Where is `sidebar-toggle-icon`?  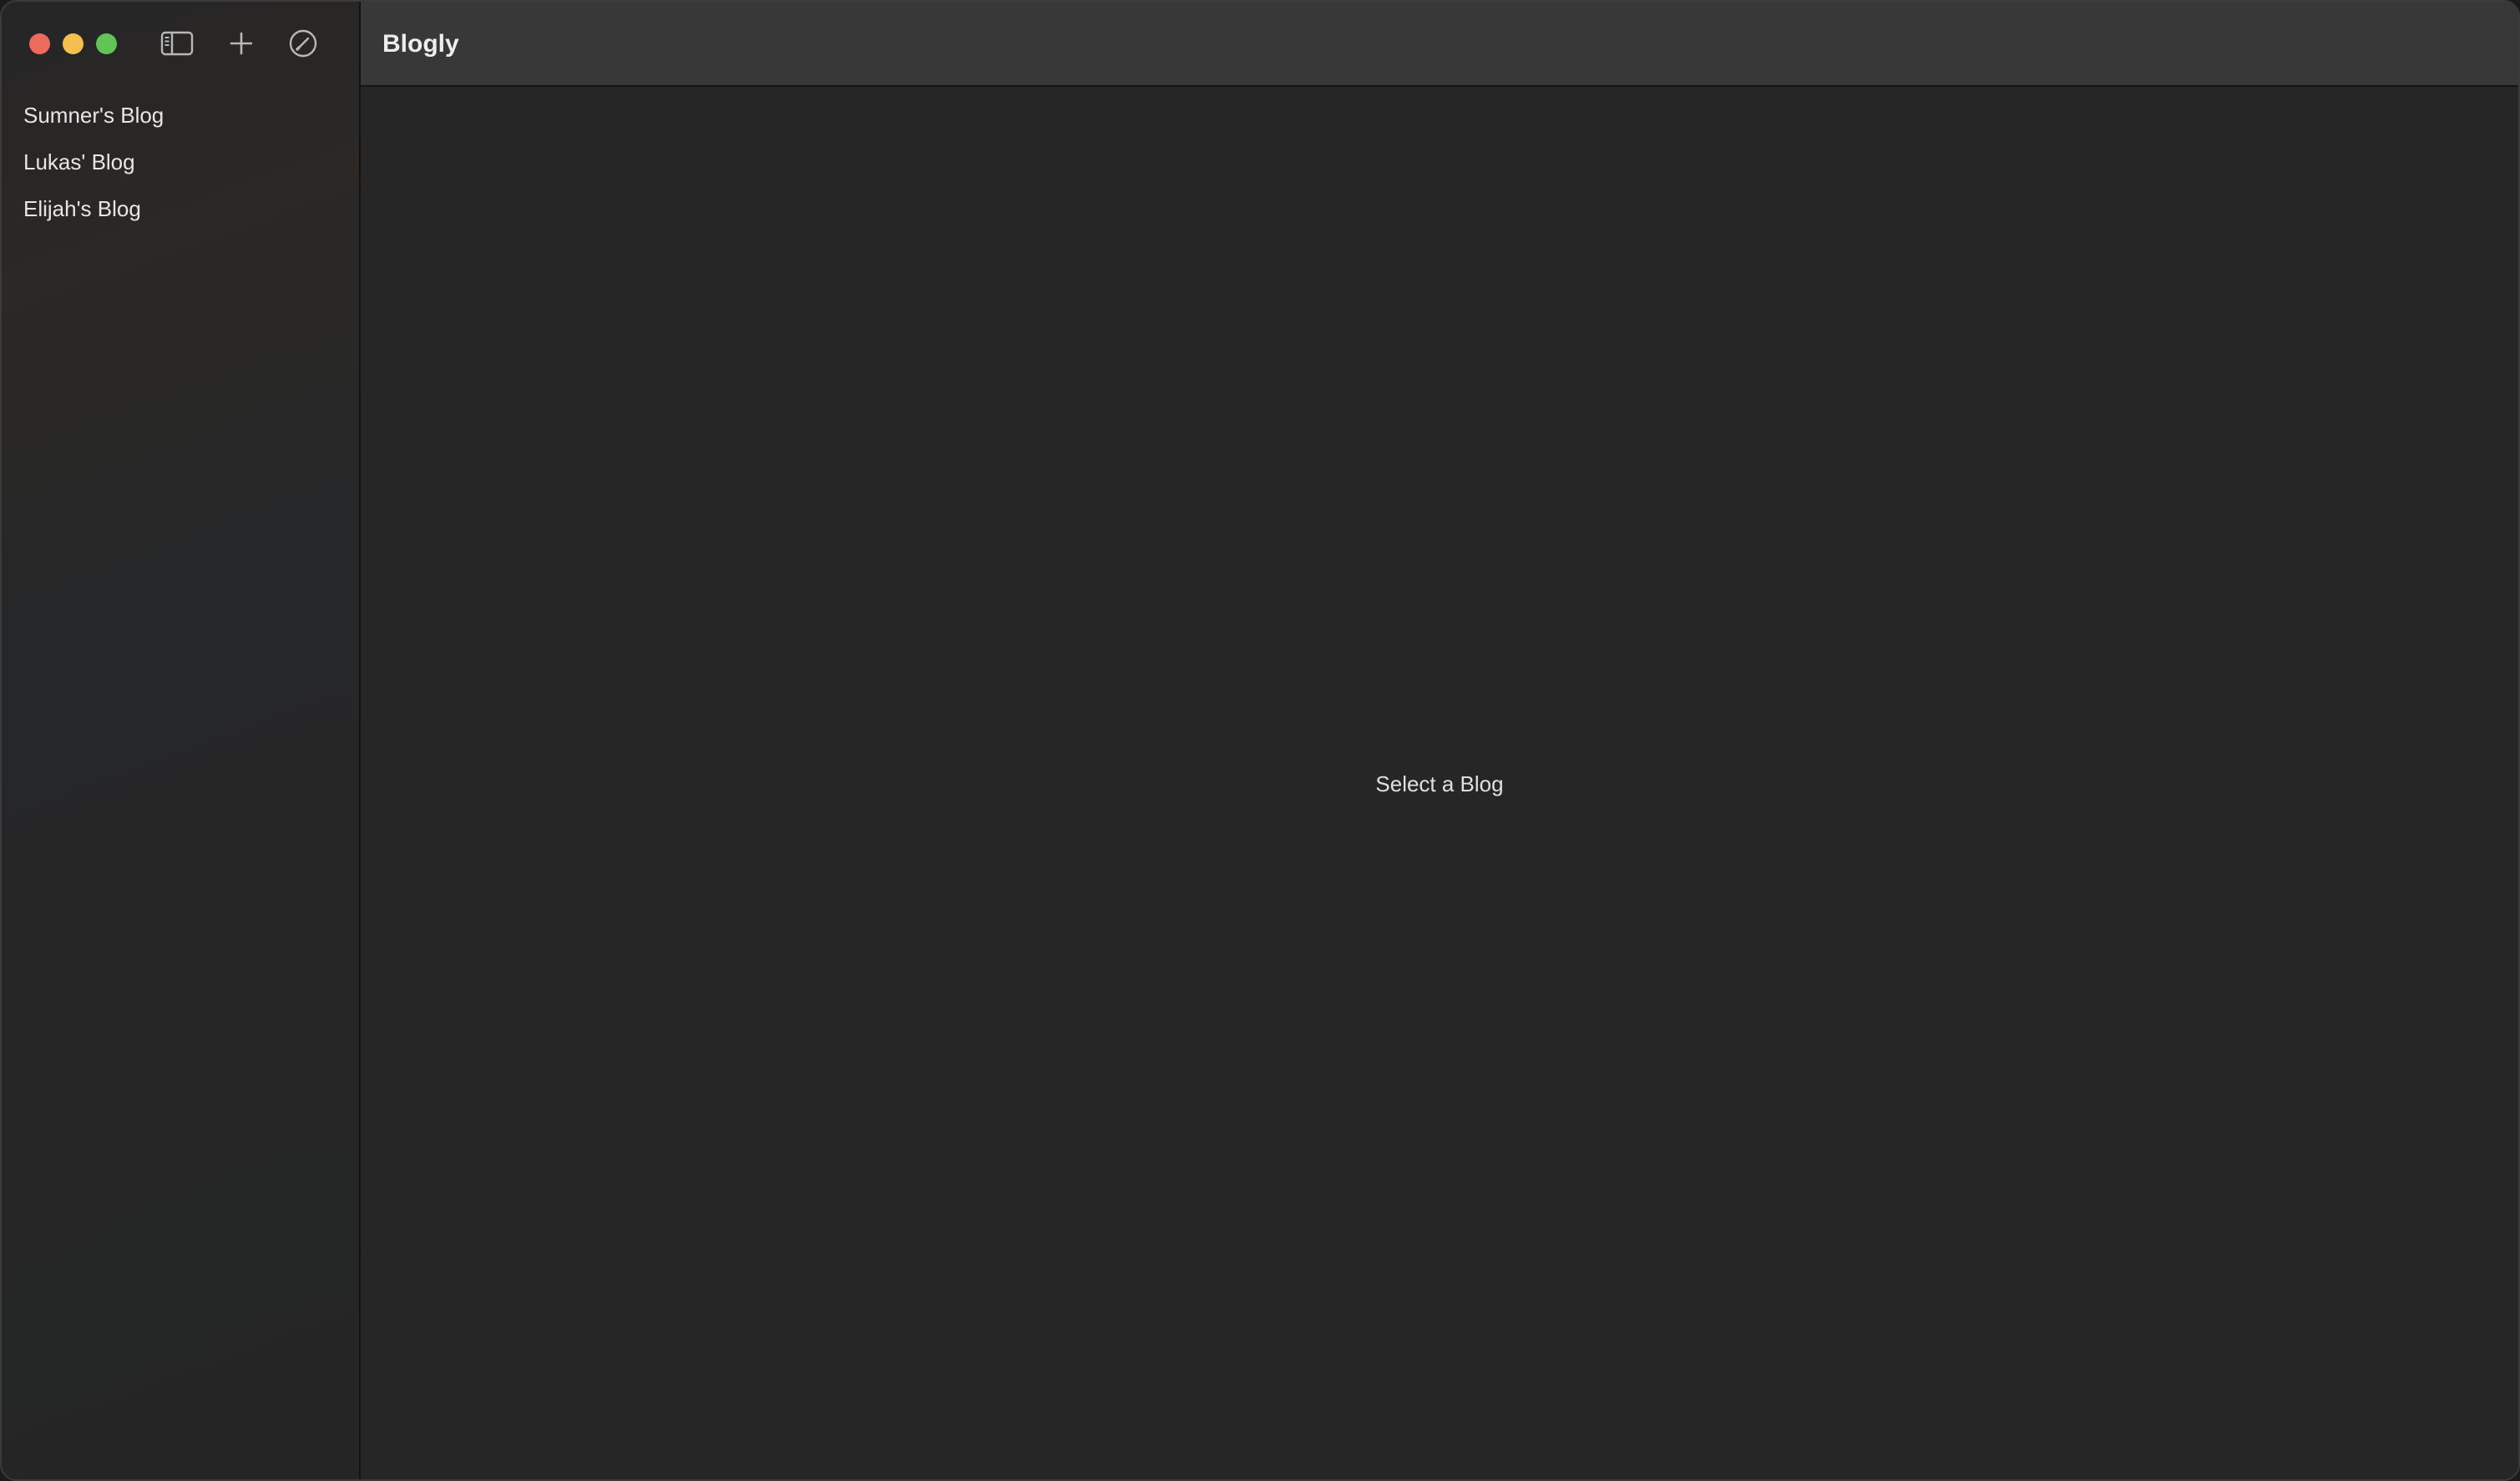 sidebar-toggle-icon is located at coordinates (177, 43).